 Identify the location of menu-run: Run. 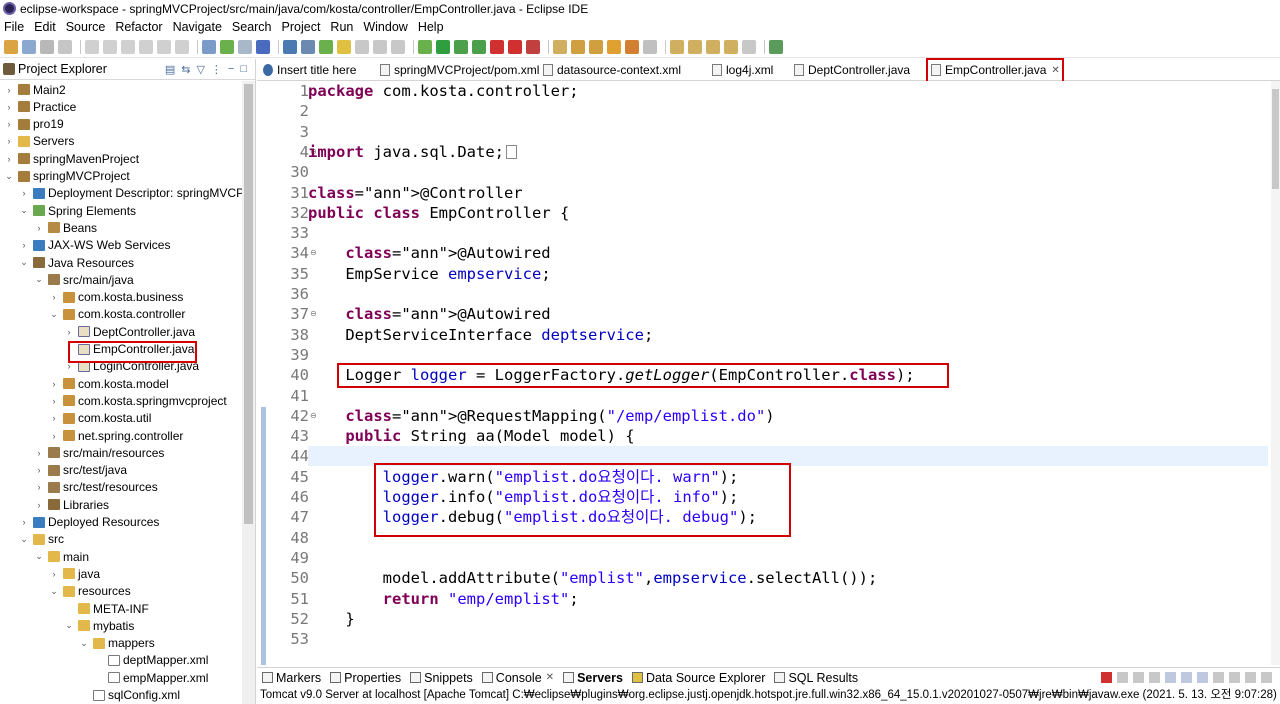
(341, 27).